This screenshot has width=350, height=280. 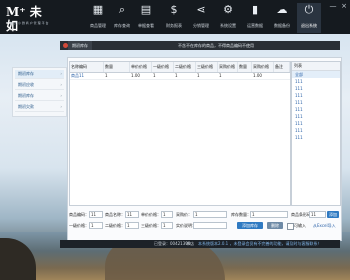 I want to click on toolbar-item-backup: ☁ 数据备份, so click(x=282, y=18).